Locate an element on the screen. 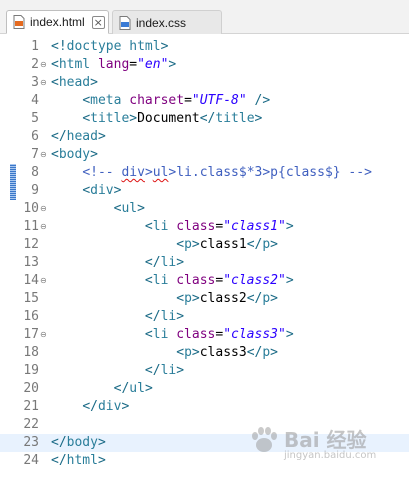 The height and width of the screenshot is (486, 409). code-token: <!-- is located at coordinates (102, 172).